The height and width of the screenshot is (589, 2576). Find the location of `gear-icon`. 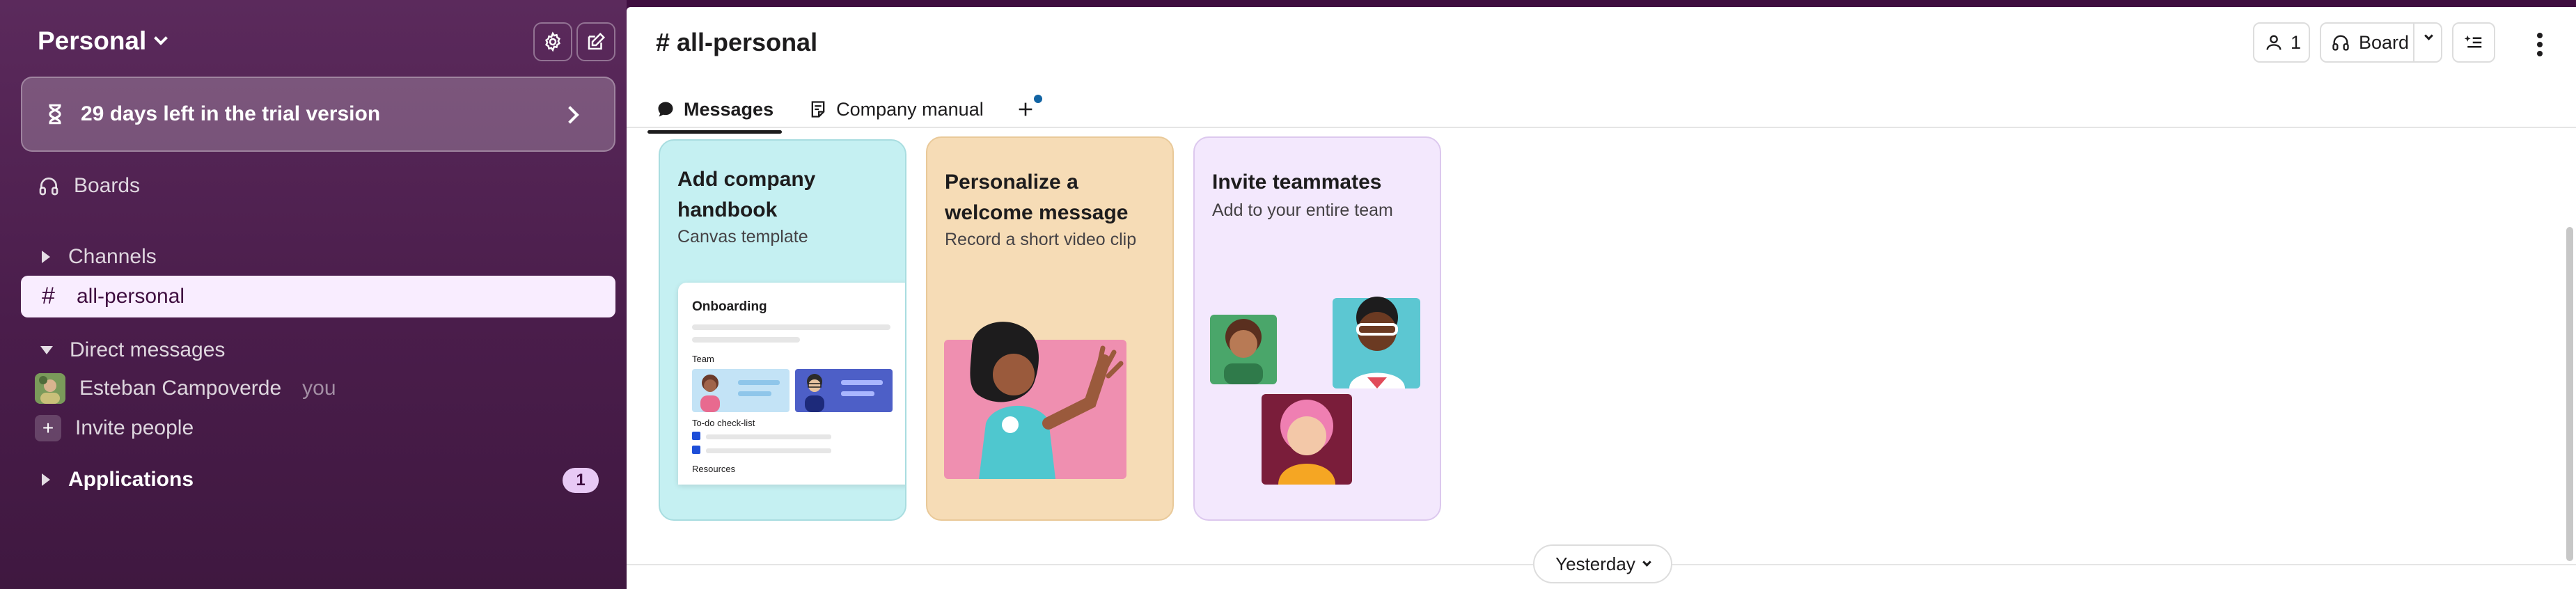

gear-icon is located at coordinates (552, 41).